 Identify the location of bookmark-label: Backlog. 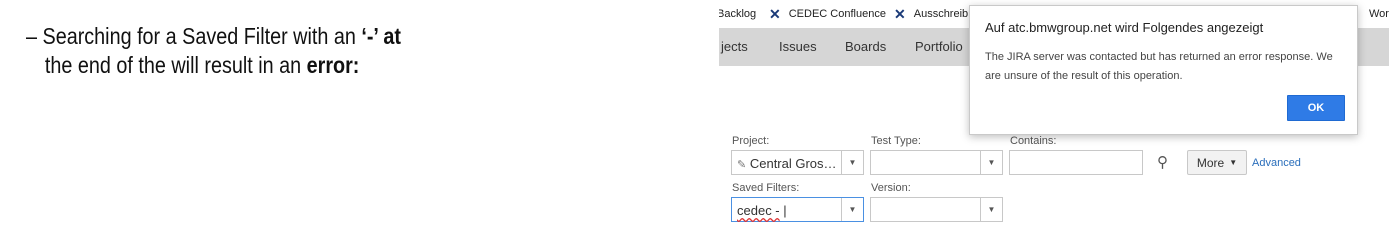
(738, 14).